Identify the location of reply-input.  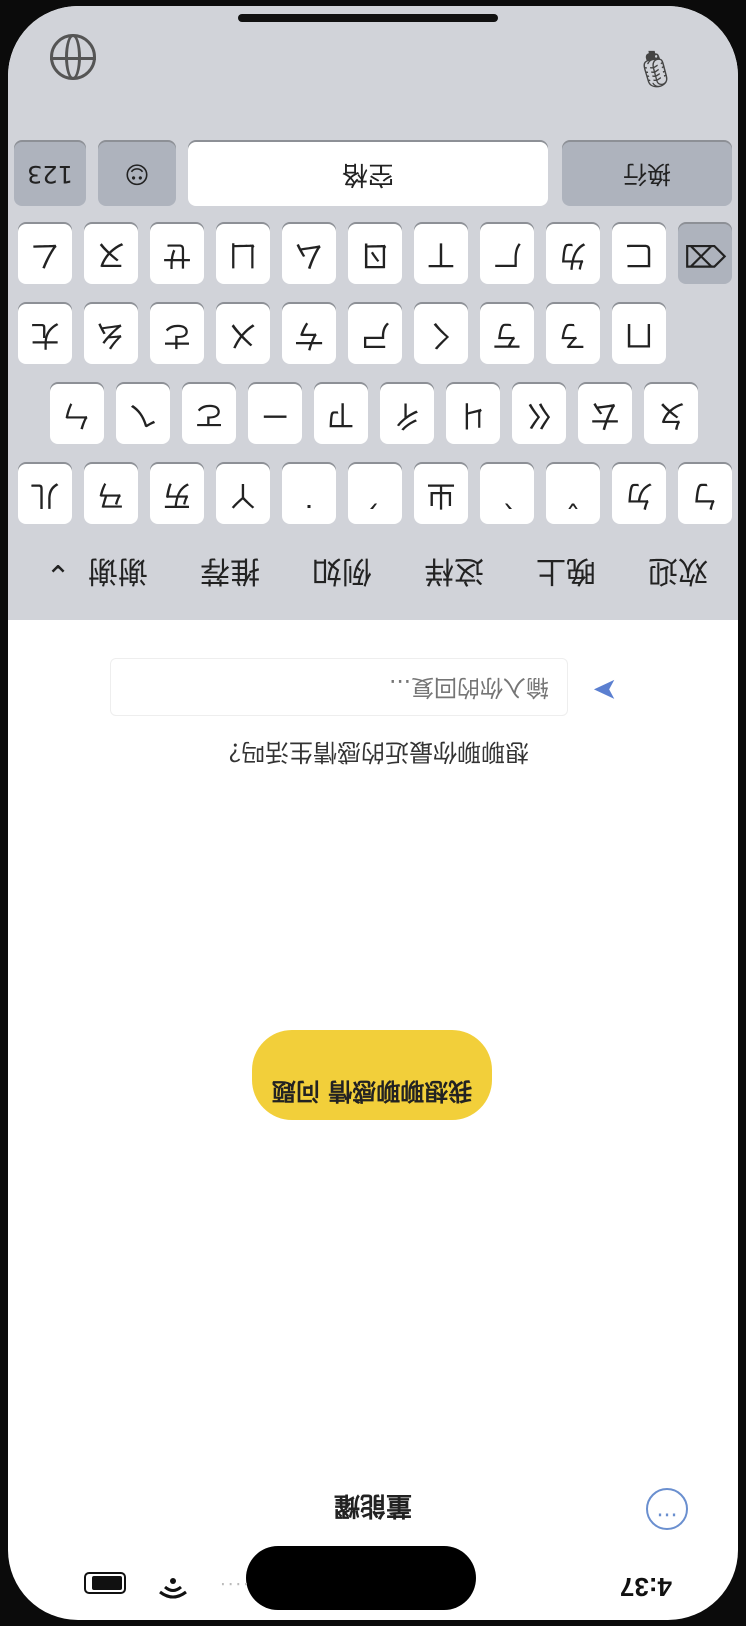
(339, 687).